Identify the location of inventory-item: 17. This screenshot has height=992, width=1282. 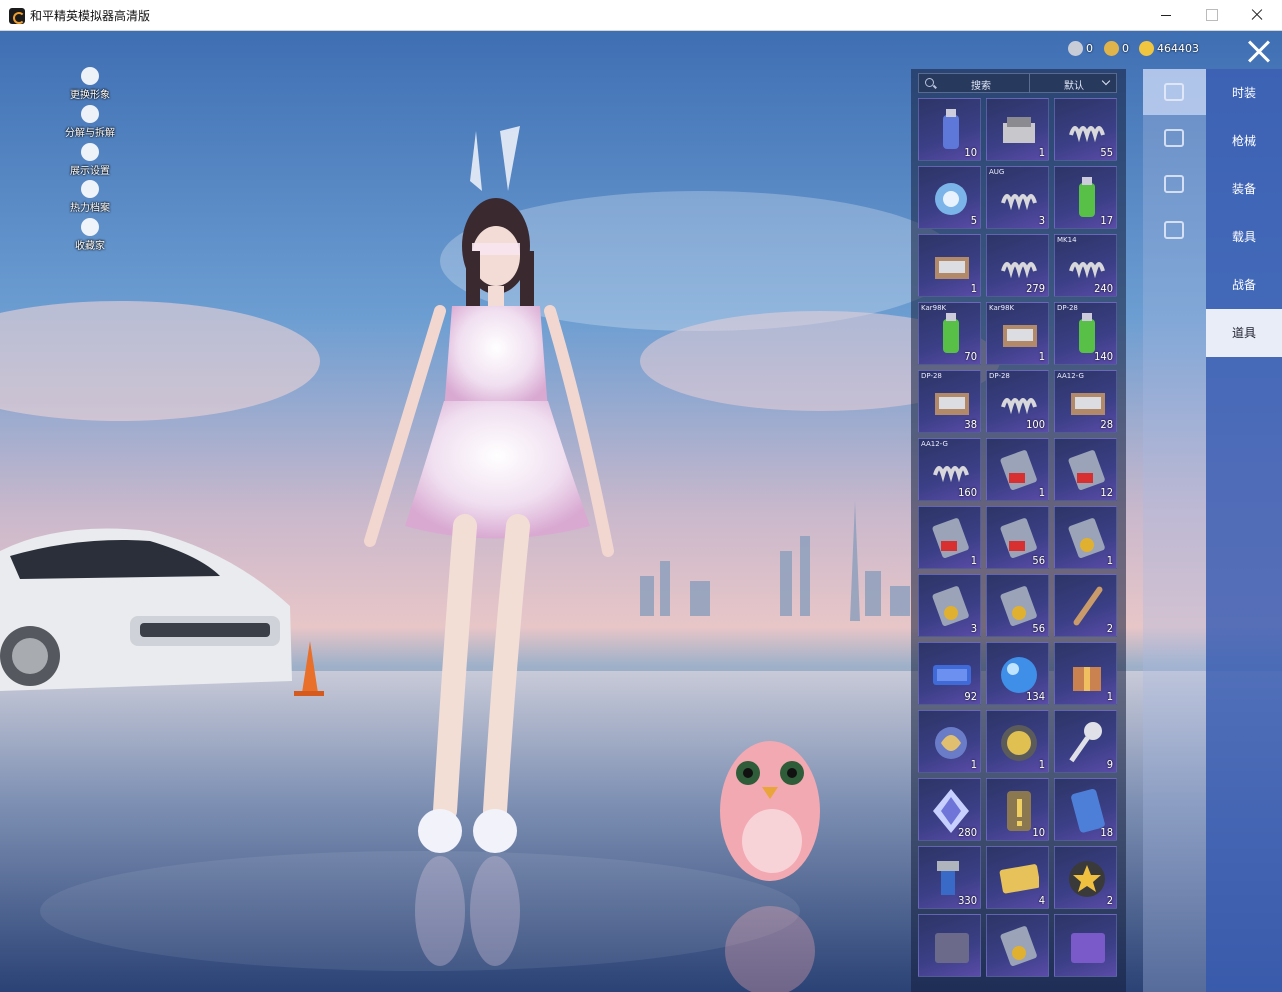
(1085, 197).